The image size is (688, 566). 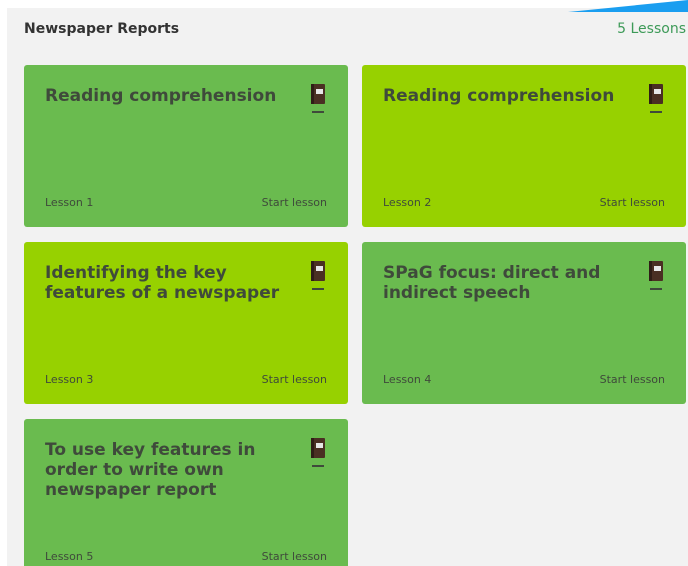 What do you see at coordinates (102, 29) in the screenshot?
I see `unit-title: Newspaper Reports` at bounding box center [102, 29].